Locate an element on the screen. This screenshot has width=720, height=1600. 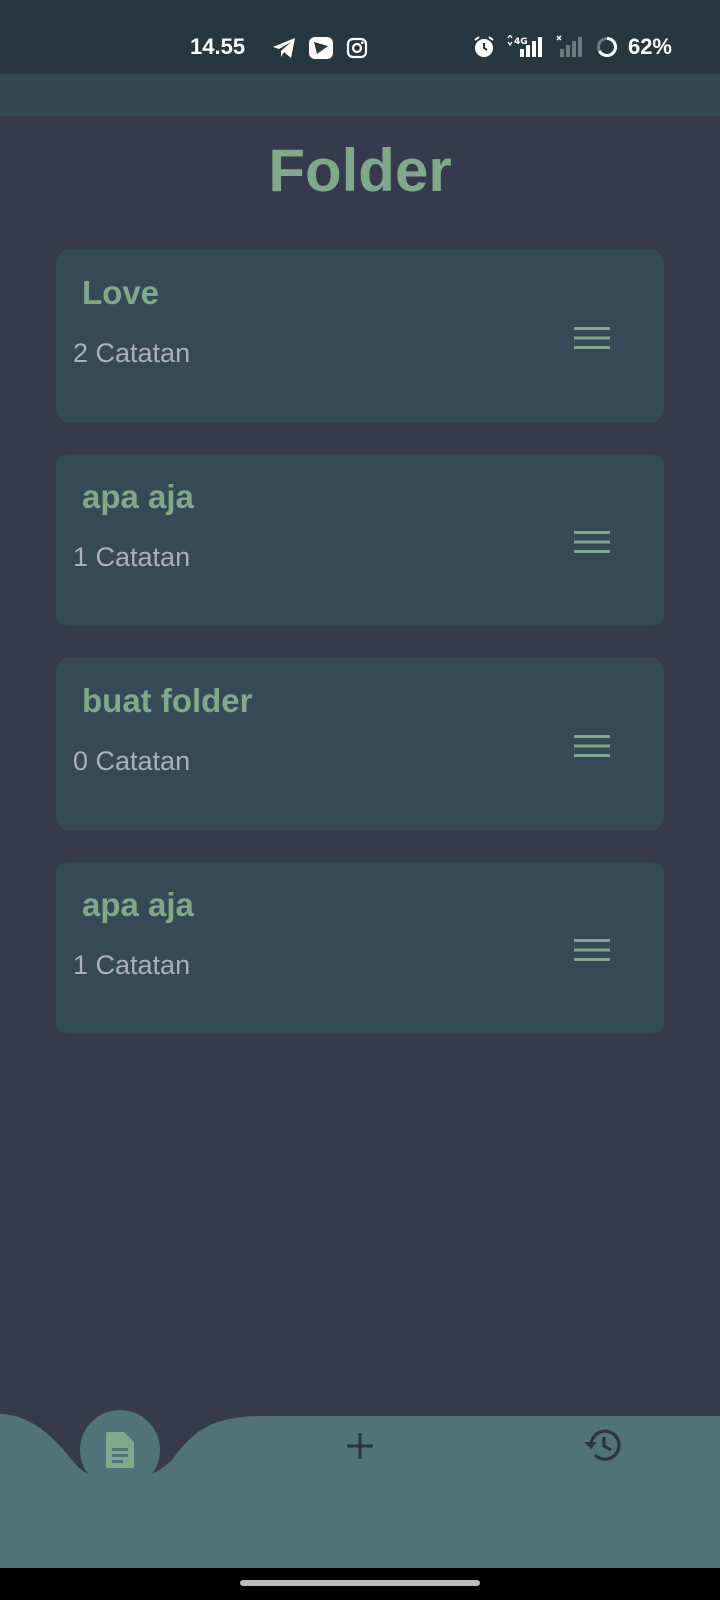
app-bar is located at coordinates (360, 95).